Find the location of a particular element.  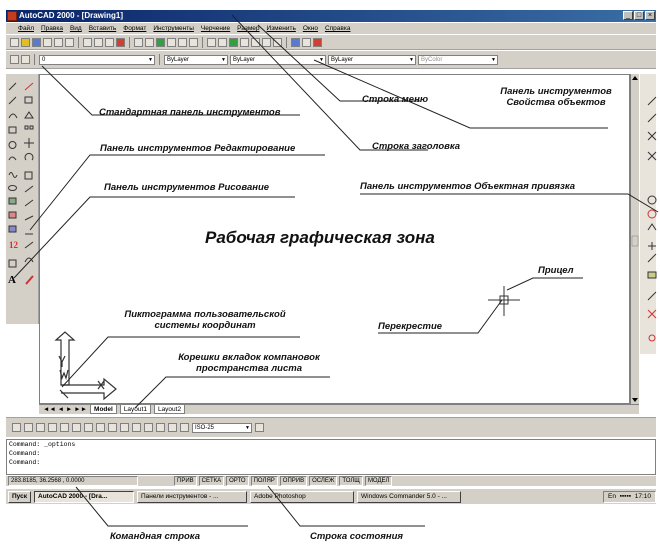

menu-draw: Черчение is located at coordinates (215, 28).